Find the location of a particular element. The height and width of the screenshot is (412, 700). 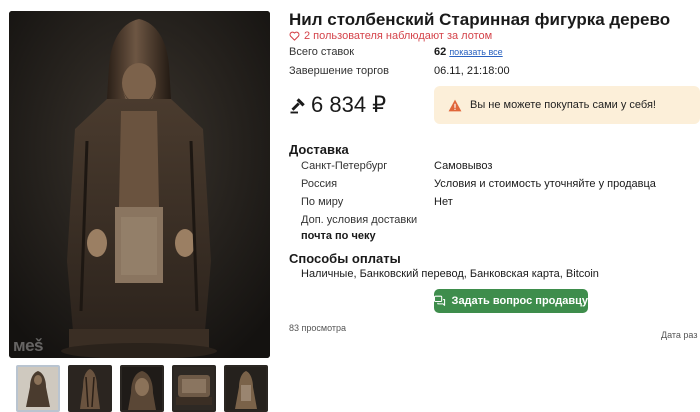

date-label: Дата раз is located at coordinates (679, 335).